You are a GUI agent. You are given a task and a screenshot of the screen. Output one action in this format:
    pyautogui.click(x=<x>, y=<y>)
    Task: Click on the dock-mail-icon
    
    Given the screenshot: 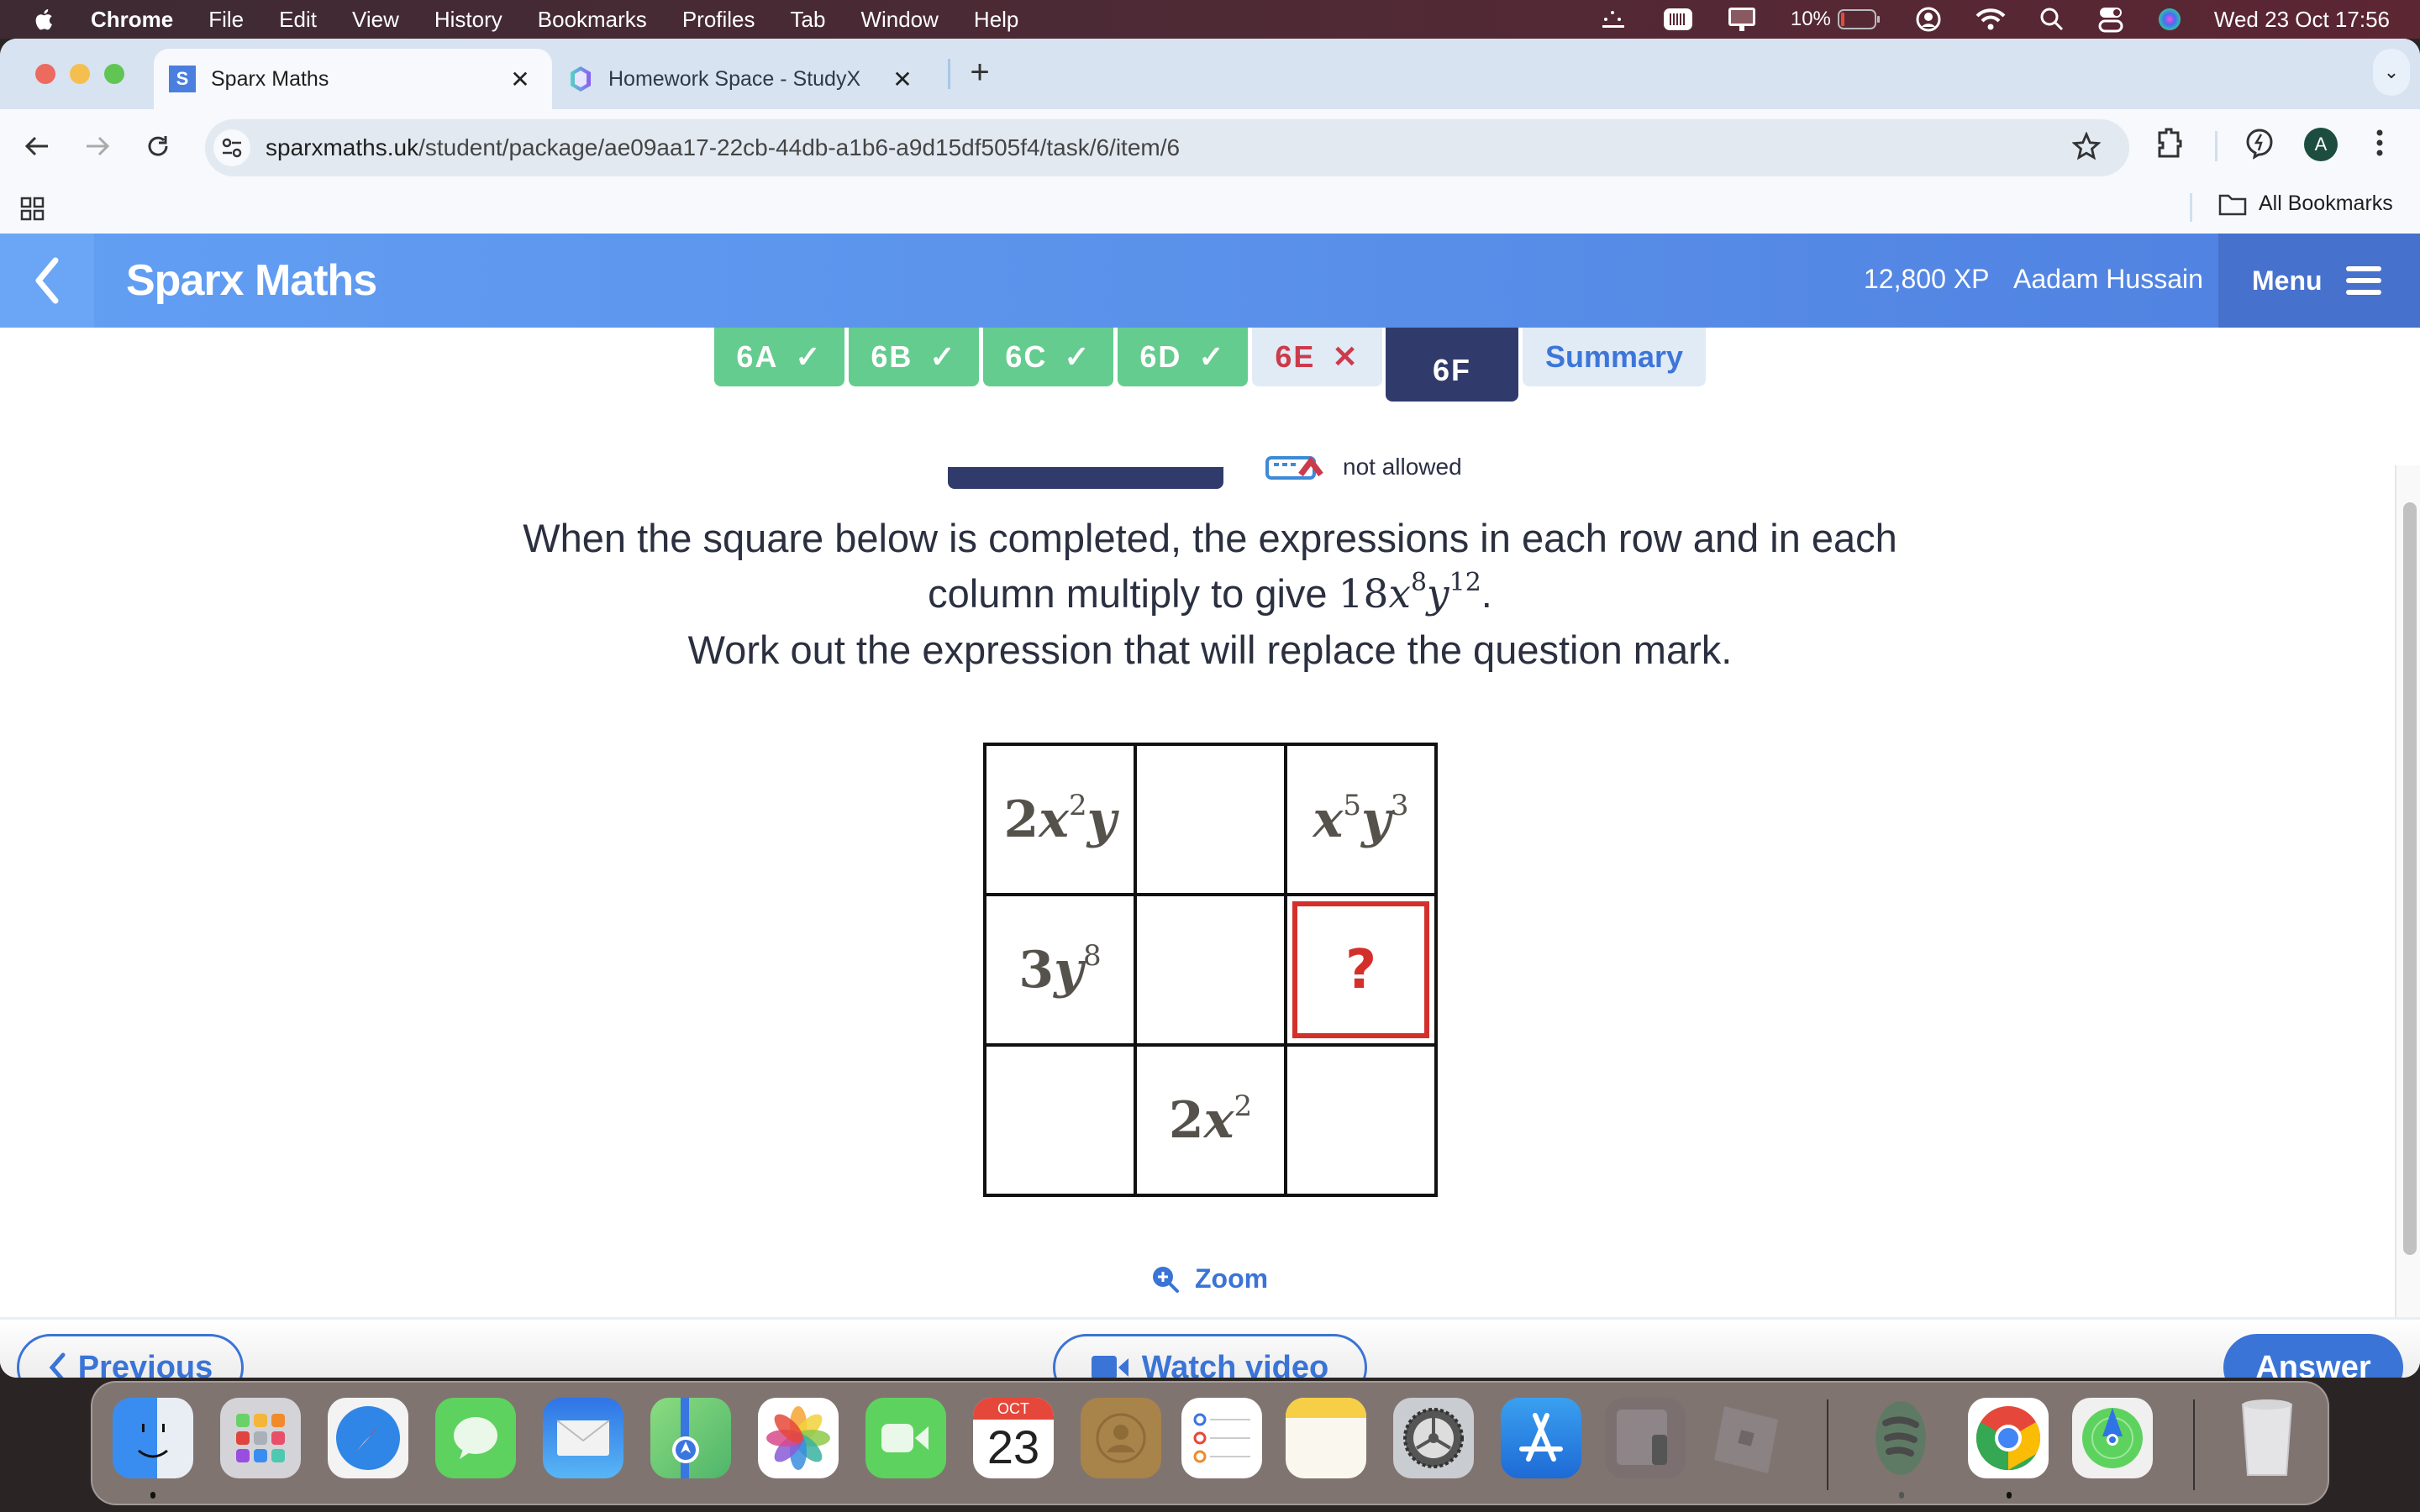 What is the action you would take?
    pyautogui.click(x=583, y=1438)
    